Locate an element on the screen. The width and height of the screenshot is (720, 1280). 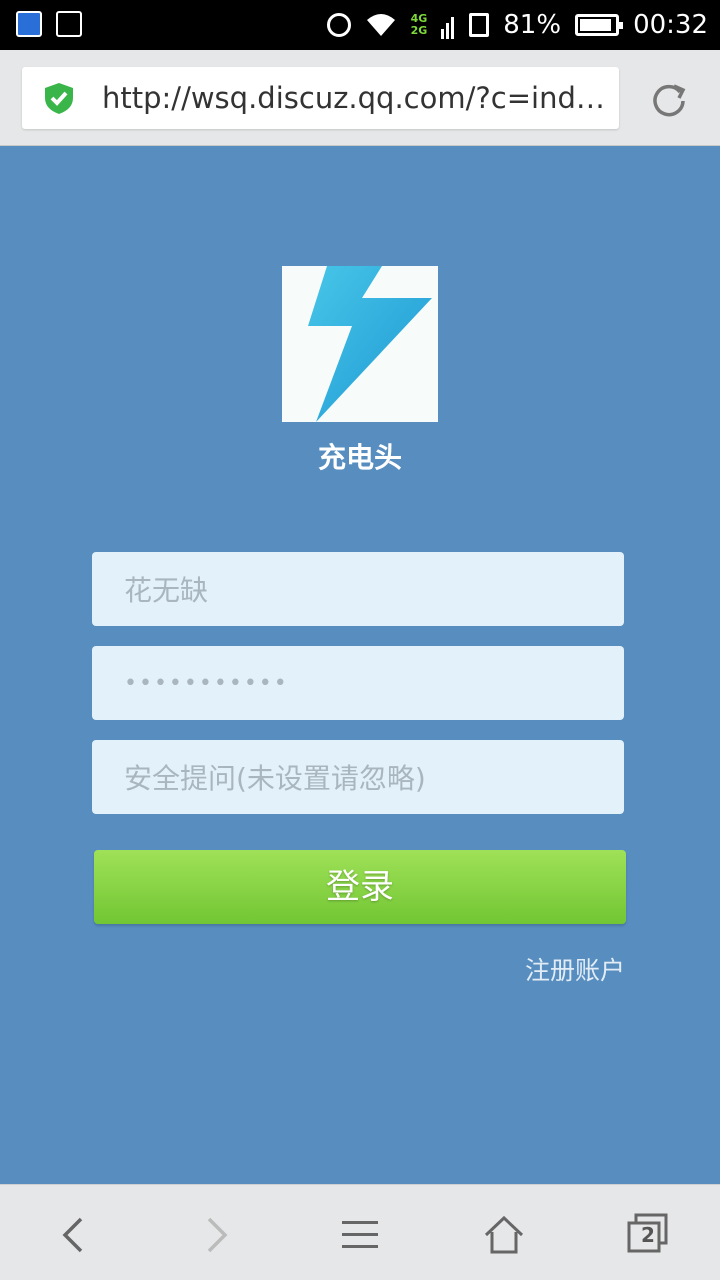
login-button: 登录 is located at coordinates (360, 887).